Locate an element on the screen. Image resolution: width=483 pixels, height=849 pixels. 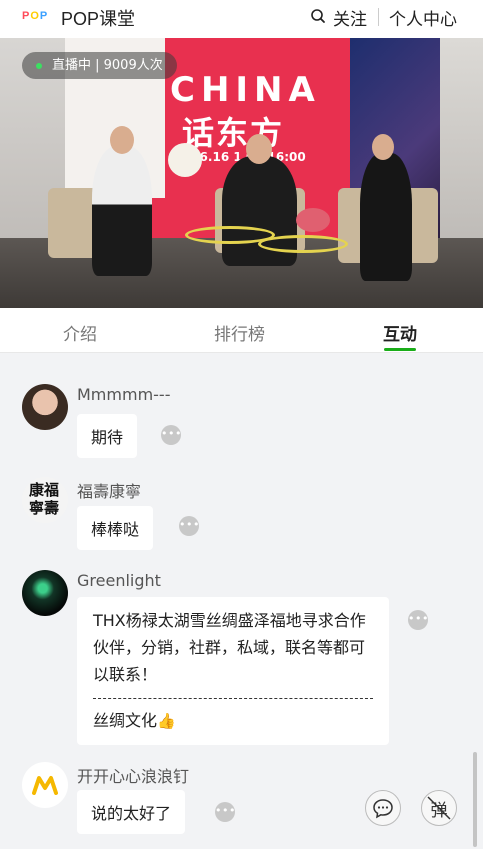
pop-logo: P O P is located at coordinates (34, 16).